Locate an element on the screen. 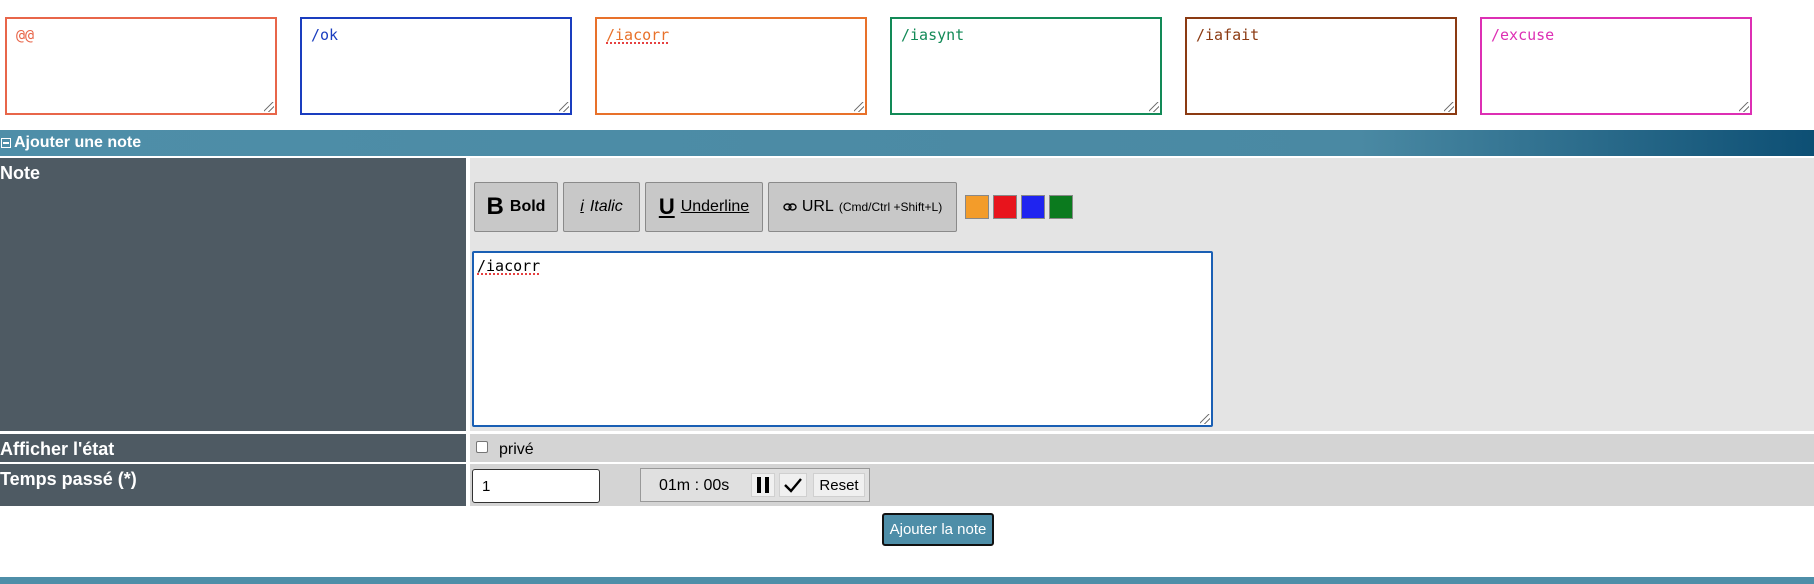  note-editor: /iacorr is located at coordinates (842, 339).